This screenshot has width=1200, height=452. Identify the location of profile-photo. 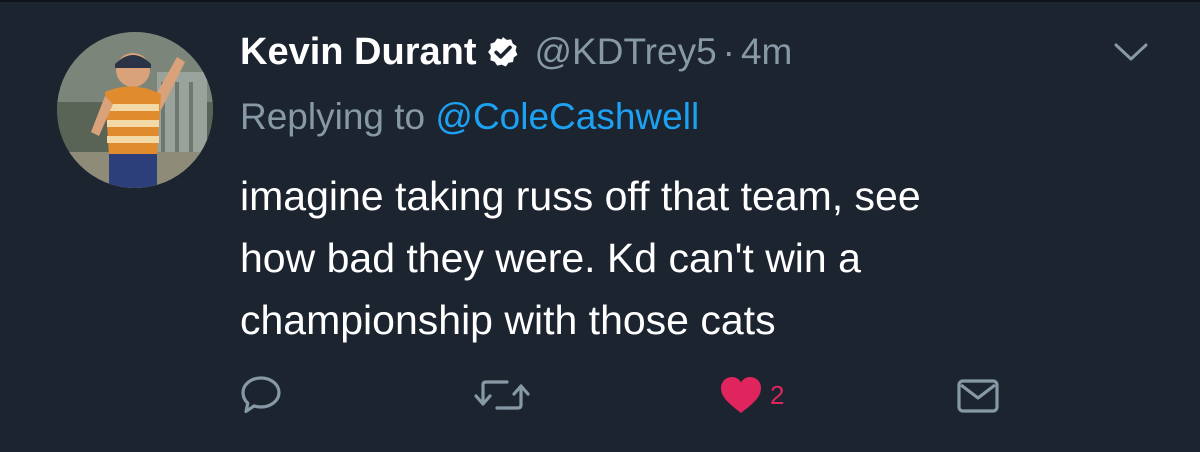
(135, 110).